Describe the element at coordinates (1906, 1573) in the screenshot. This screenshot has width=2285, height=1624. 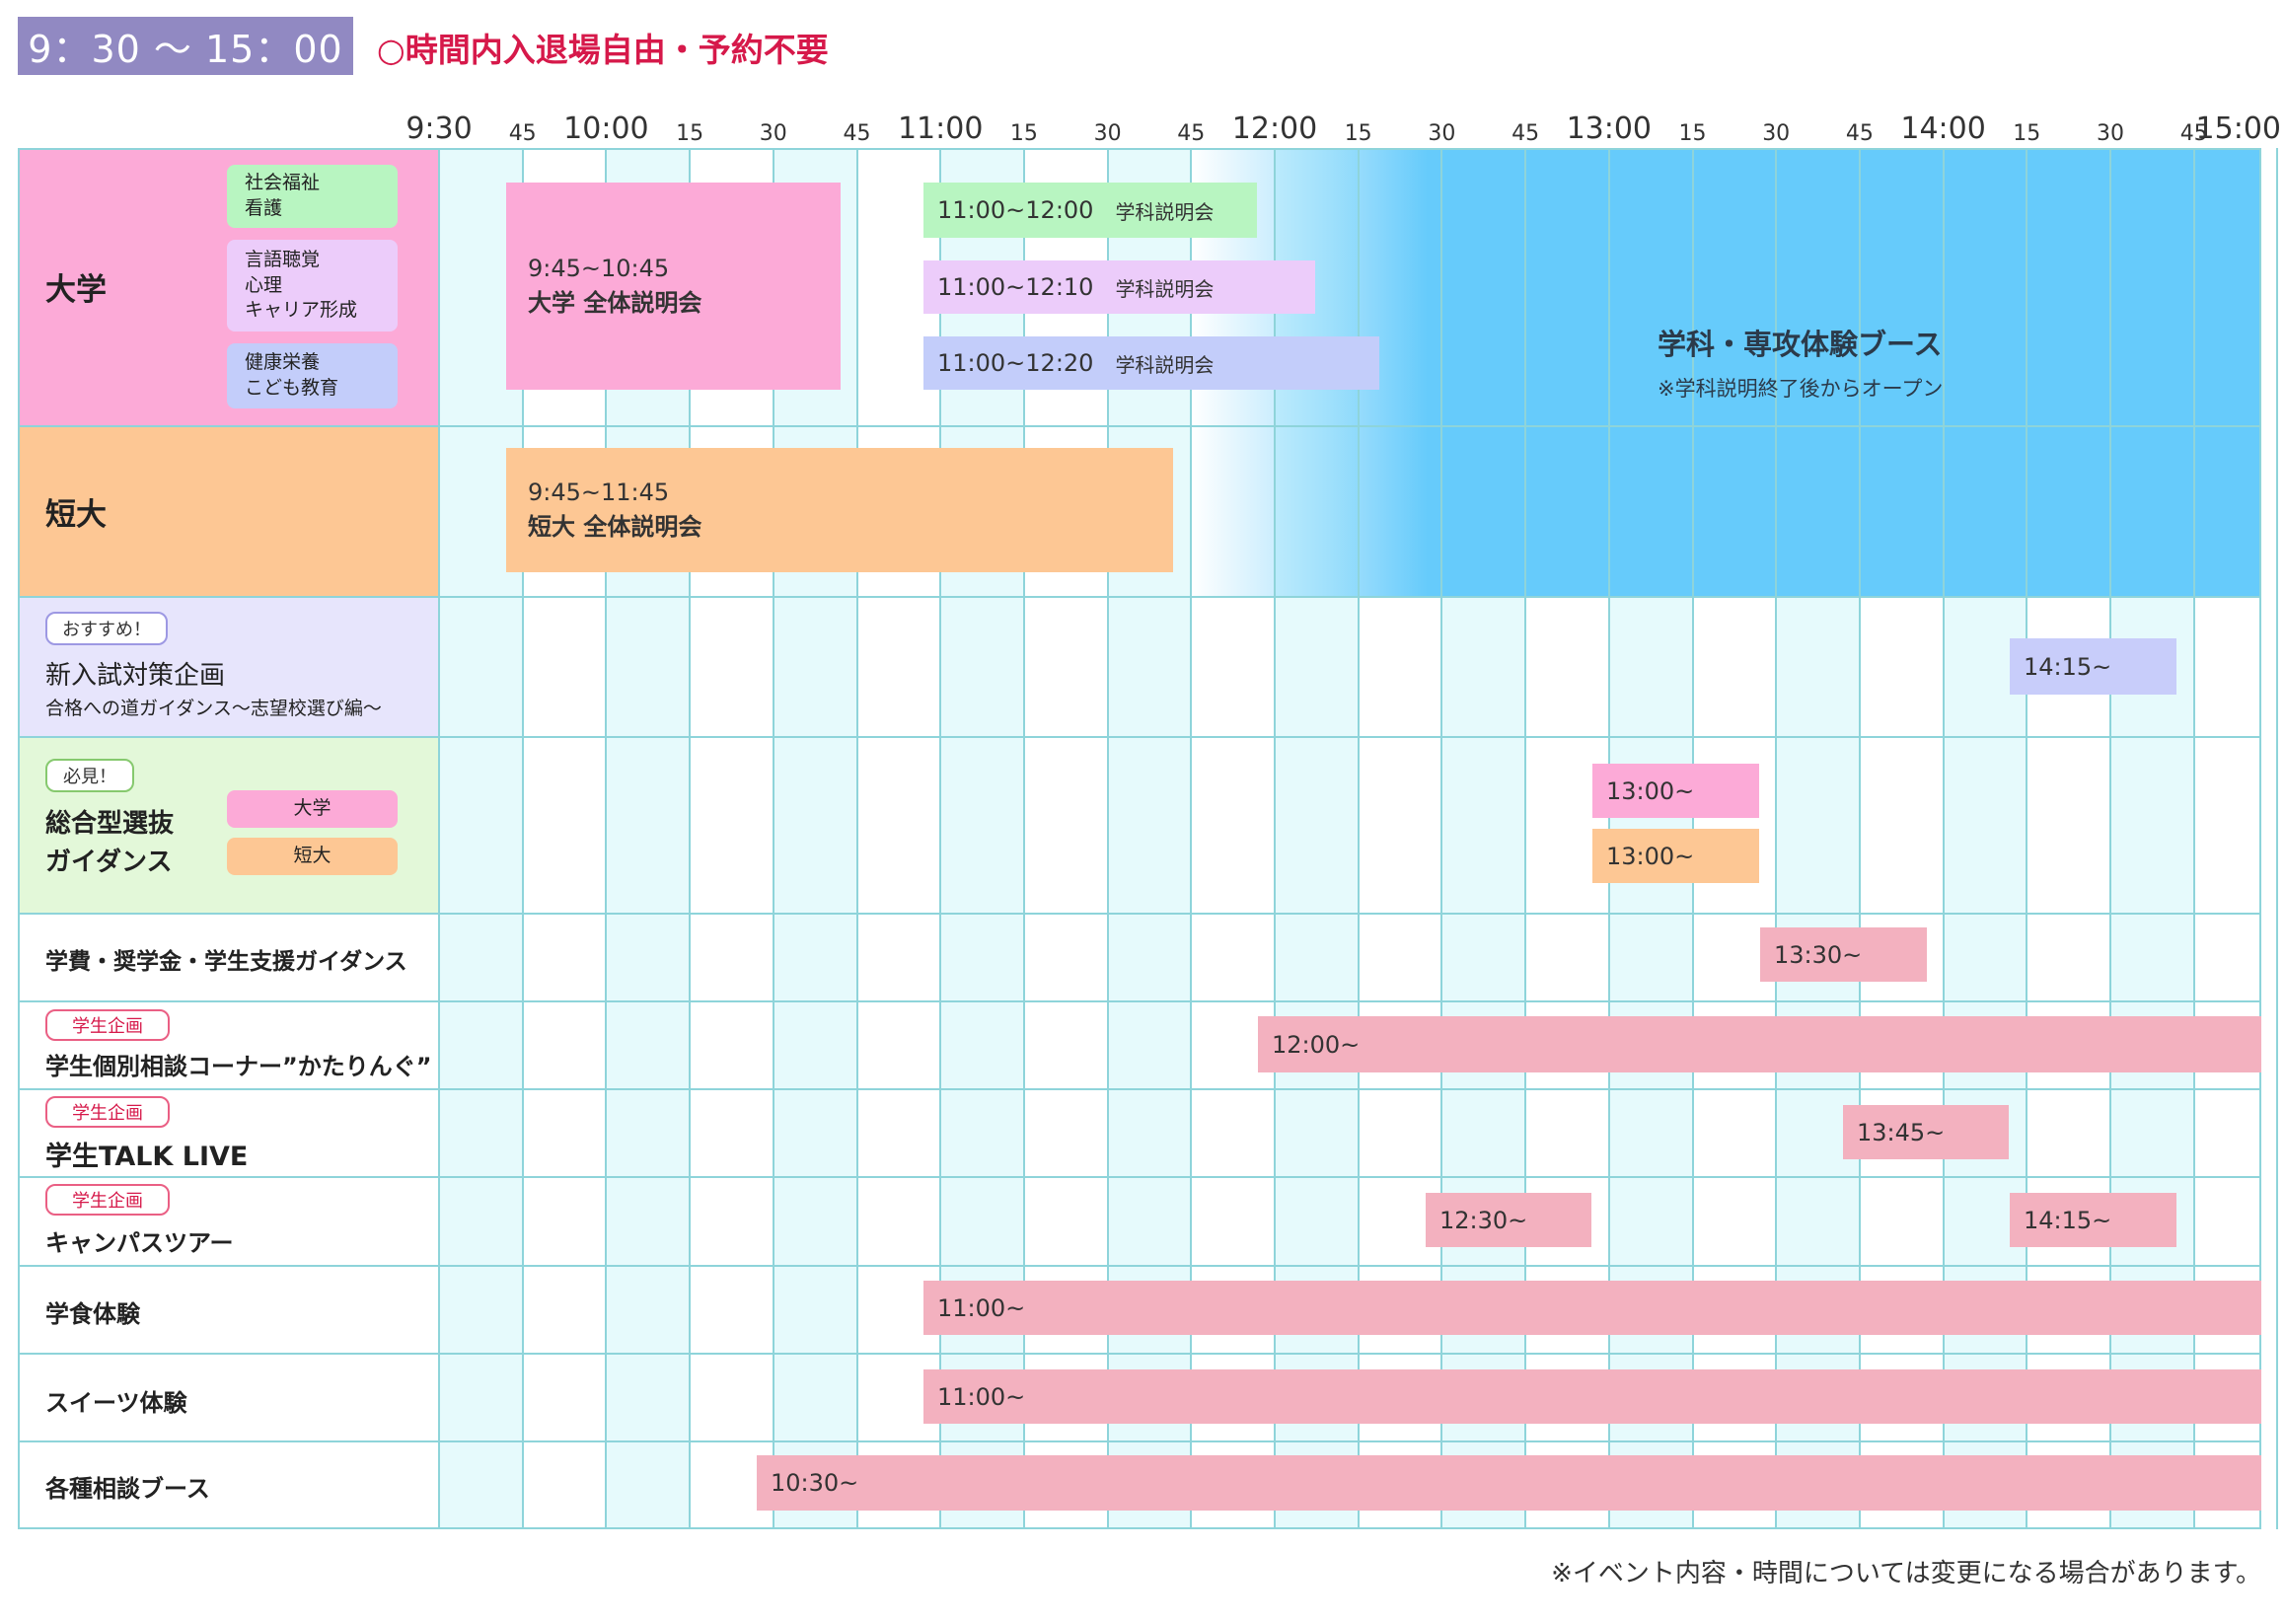
I see `footer-note: ※イベント内容・時間については変更になる場合があります。` at that location.